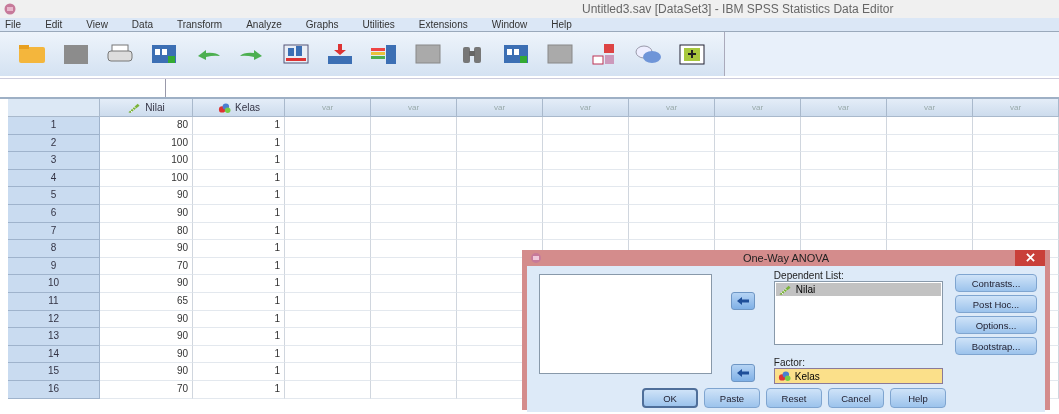 This screenshot has height=414, width=1059. I want to click on menu-item: Window, so click(509, 24).